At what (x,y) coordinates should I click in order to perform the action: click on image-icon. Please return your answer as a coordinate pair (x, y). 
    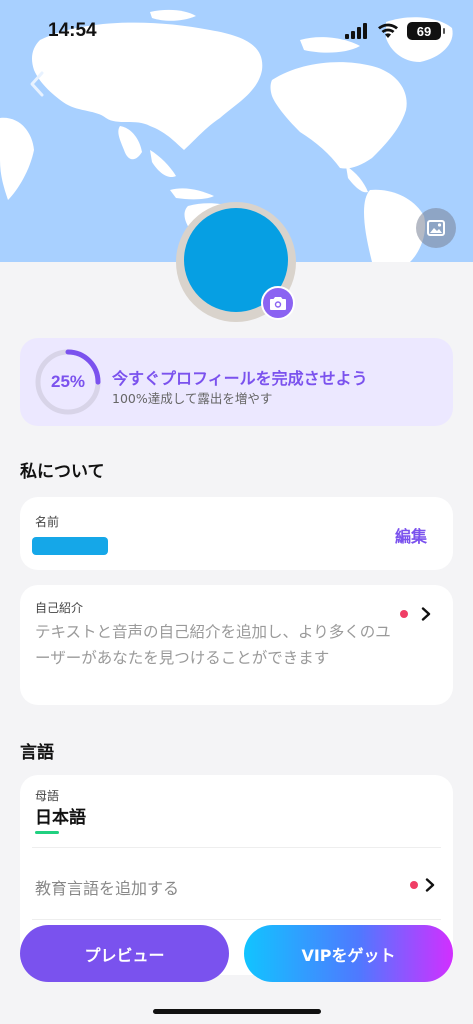
    Looking at the image, I should click on (436, 228).